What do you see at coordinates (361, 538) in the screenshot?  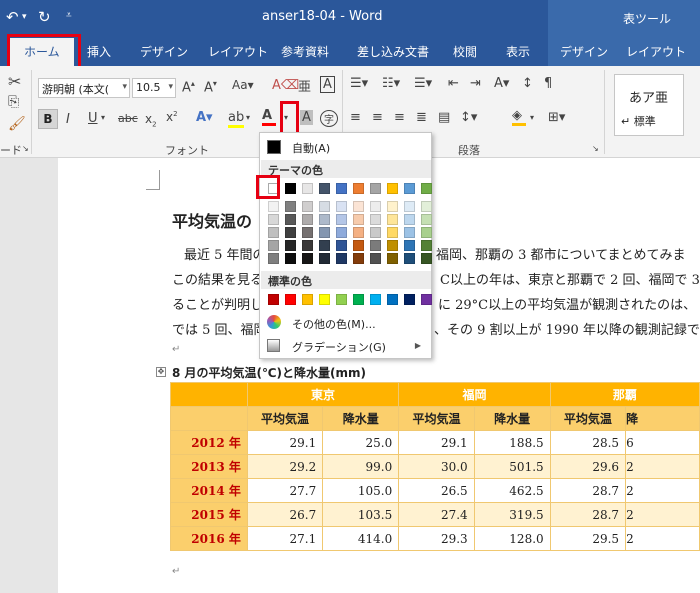 I see `value-cell: 414.0` at bounding box center [361, 538].